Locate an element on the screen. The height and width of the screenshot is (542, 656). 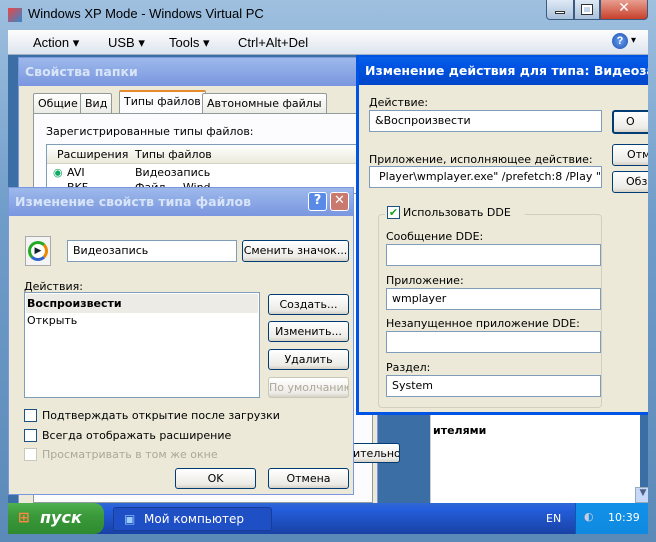
title-bar: Изменение действия для типа: Видеозапись is located at coordinates (503, 71).